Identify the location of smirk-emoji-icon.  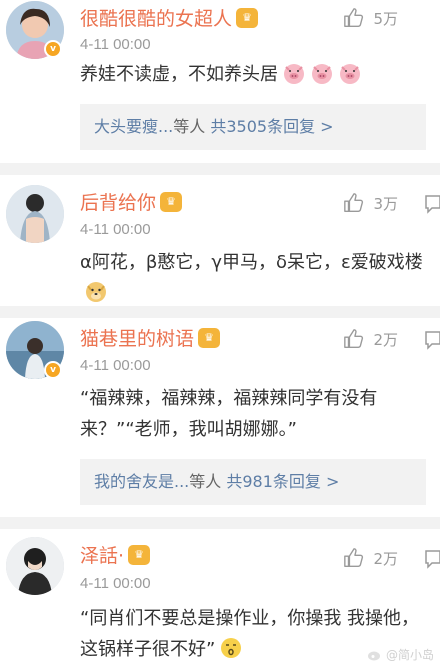
(231, 648).